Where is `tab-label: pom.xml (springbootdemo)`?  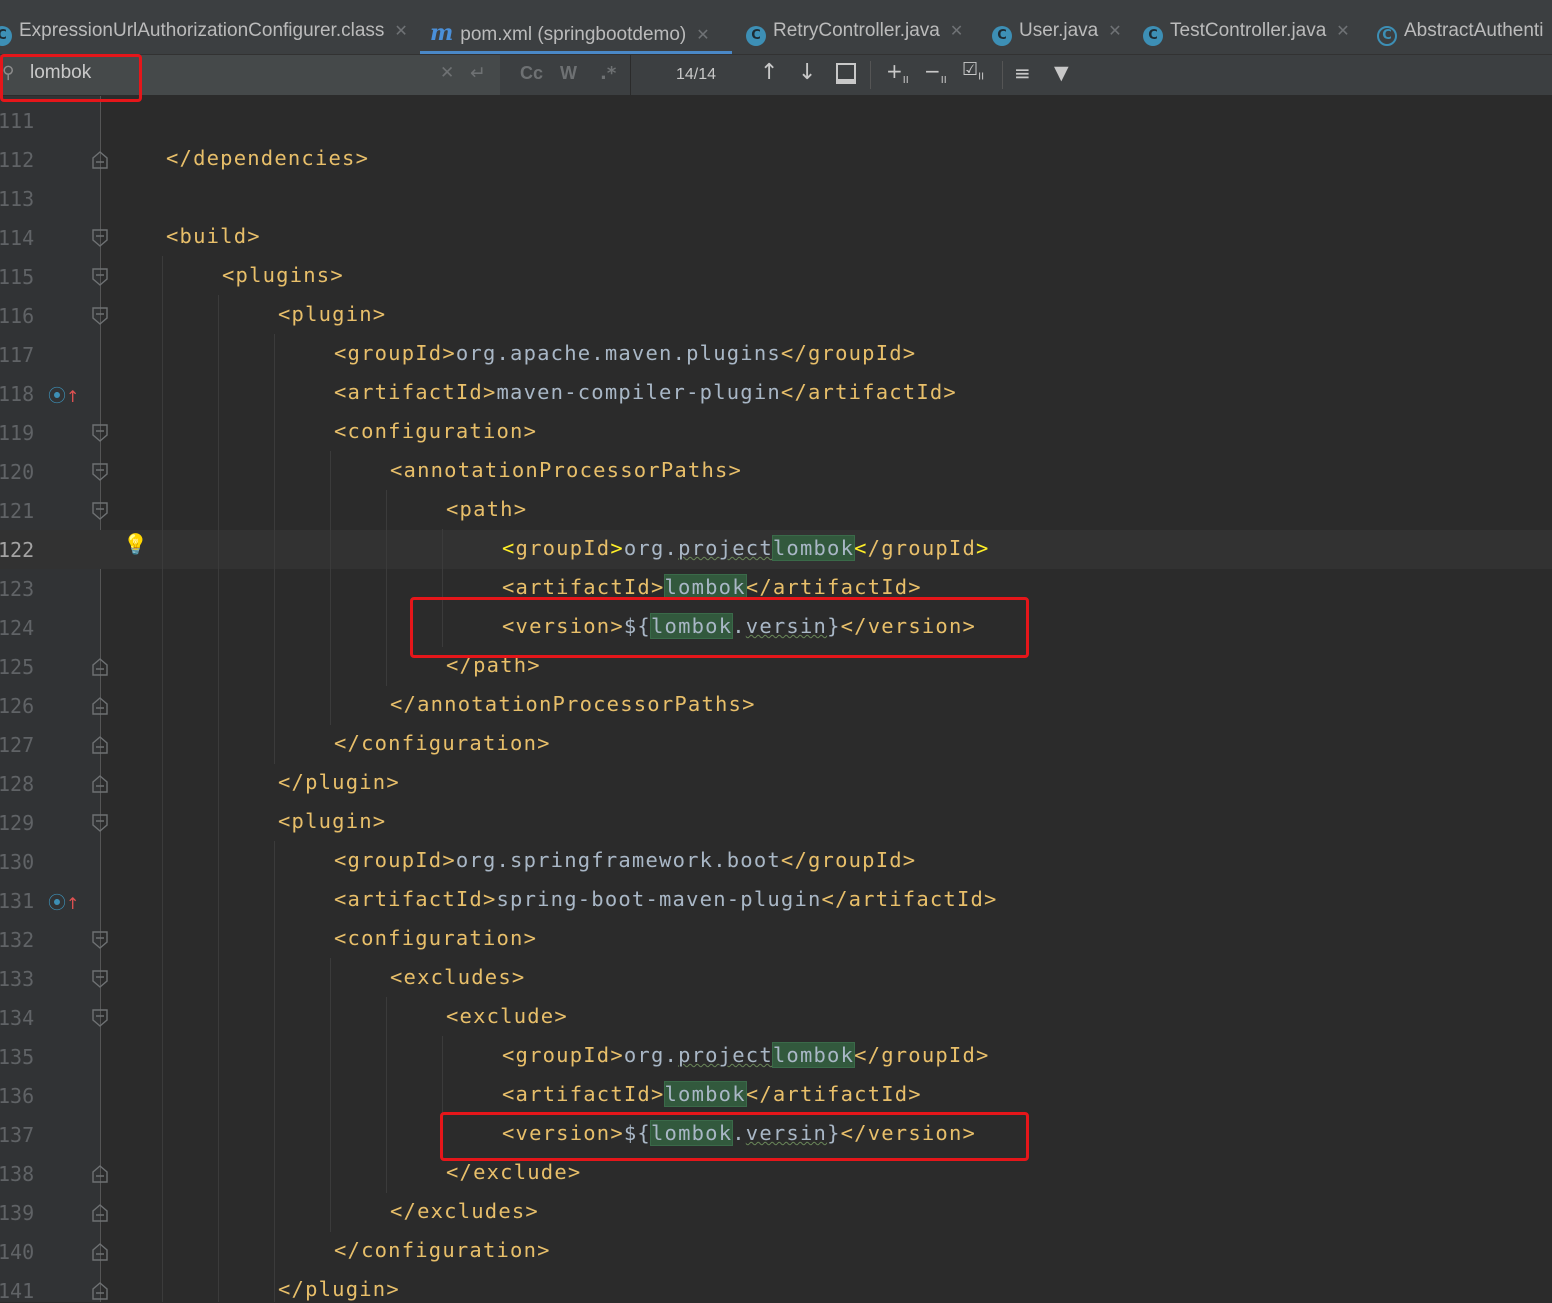
tab-label: pom.xml (springbootdemo) is located at coordinates (573, 34).